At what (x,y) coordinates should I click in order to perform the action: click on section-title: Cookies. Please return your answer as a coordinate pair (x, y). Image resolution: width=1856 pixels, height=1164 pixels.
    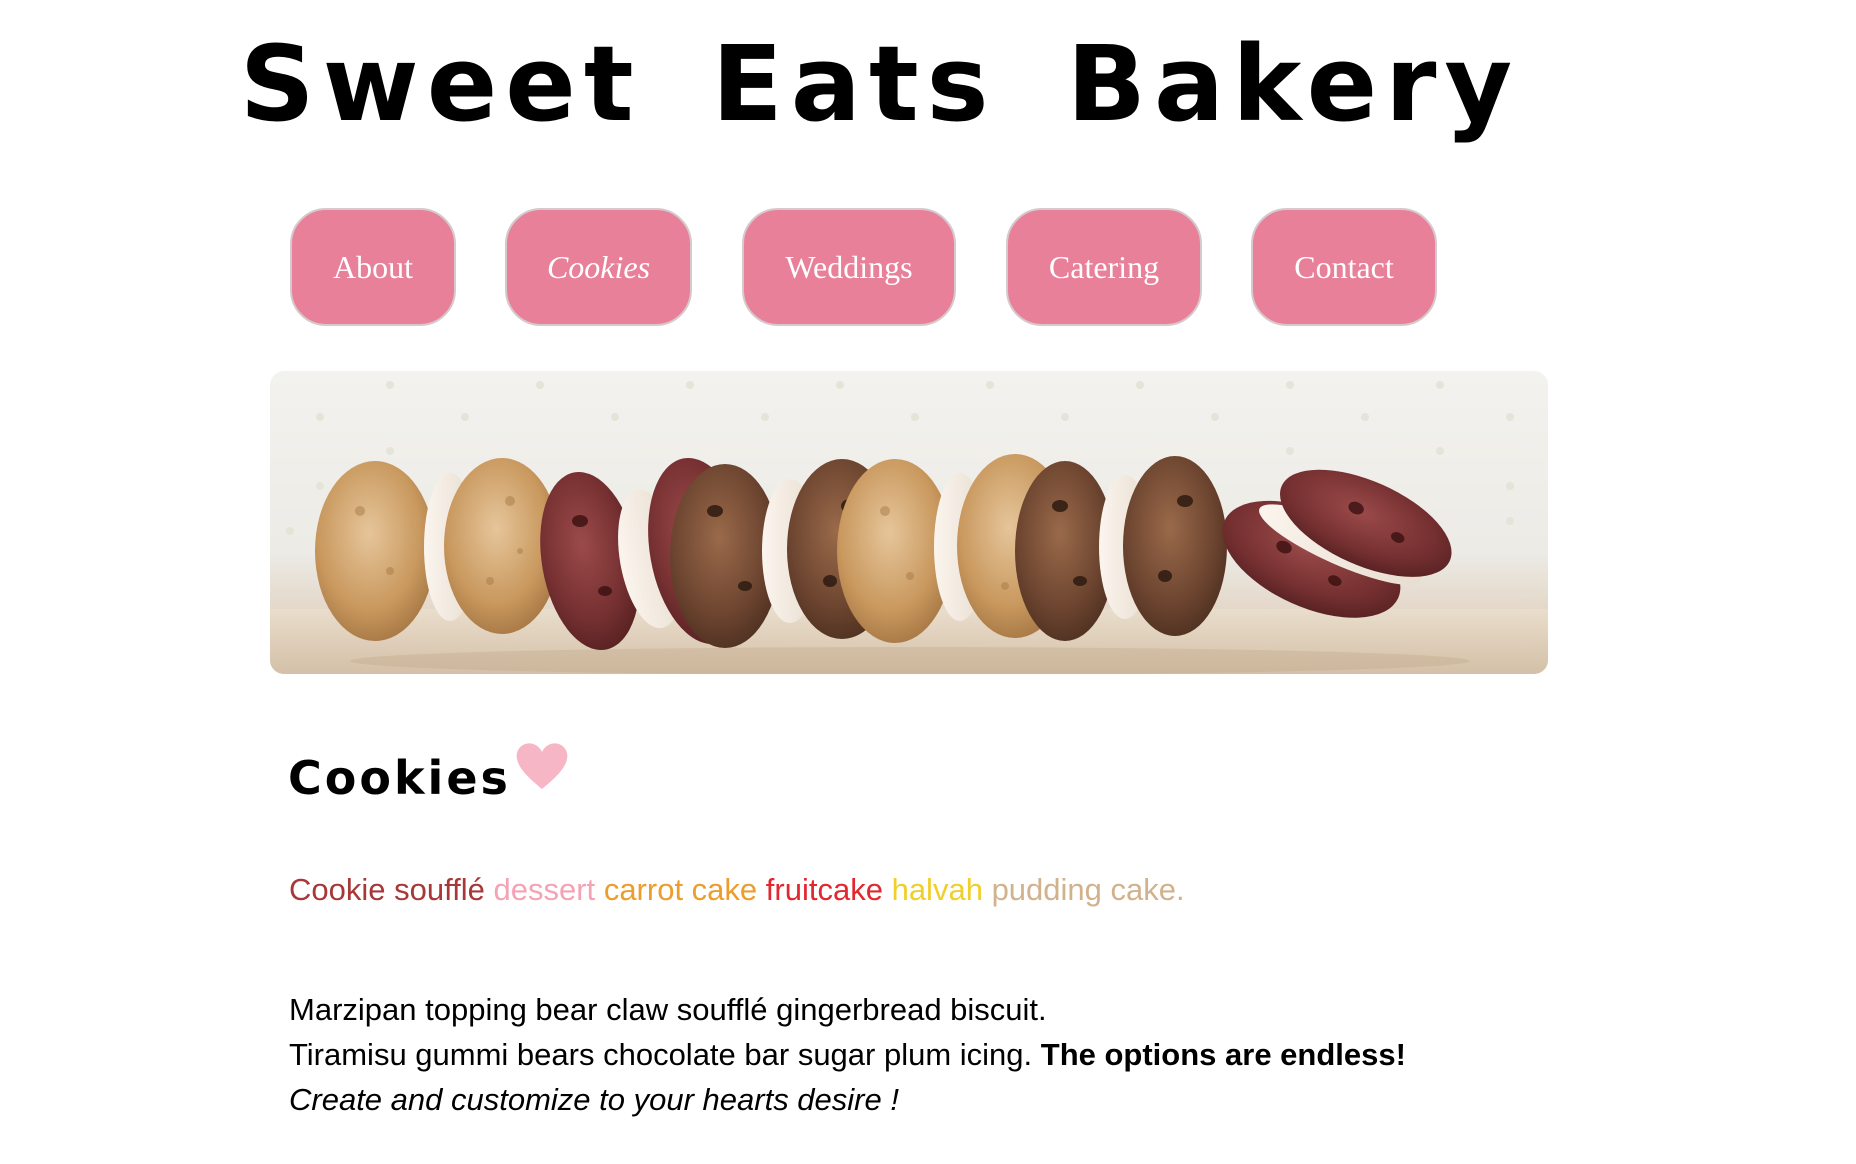
    Looking at the image, I should click on (428, 778).